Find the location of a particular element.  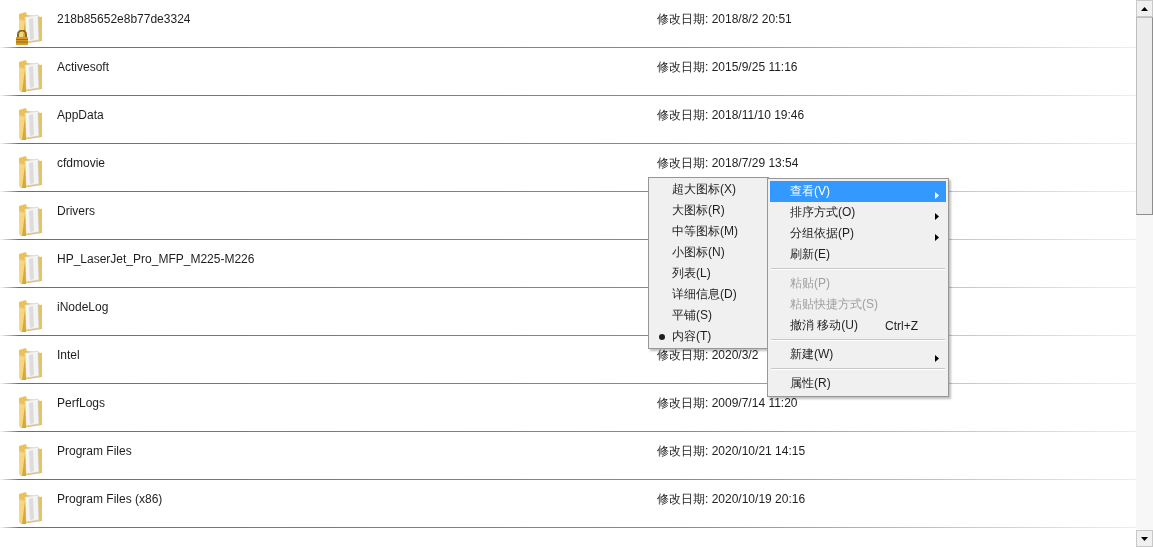

menu-item: 列表(L) is located at coordinates (708, 273).